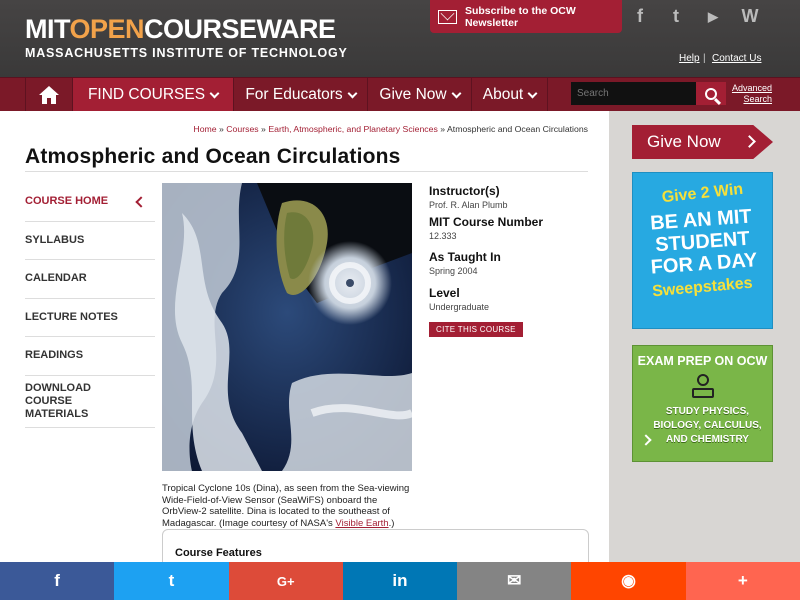 The width and height of the screenshot is (800, 600). Describe the element at coordinates (54, 355) in the screenshot. I see `sidebar-item-label: READINGS` at that location.